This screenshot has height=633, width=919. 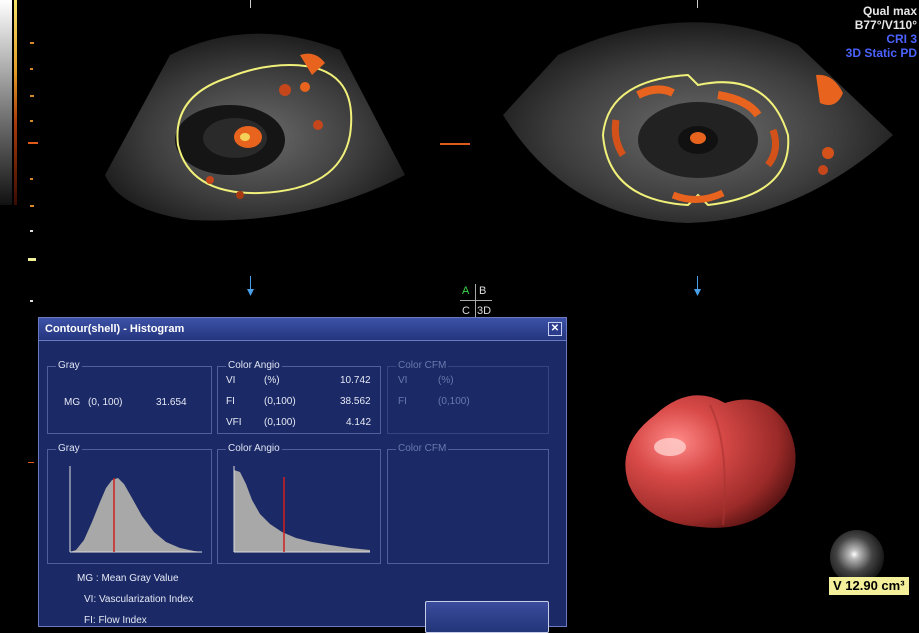 What do you see at coordinates (698, 122) in the screenshot?
I see `ultrasound-panel-b` at bounding box center [698, 122].